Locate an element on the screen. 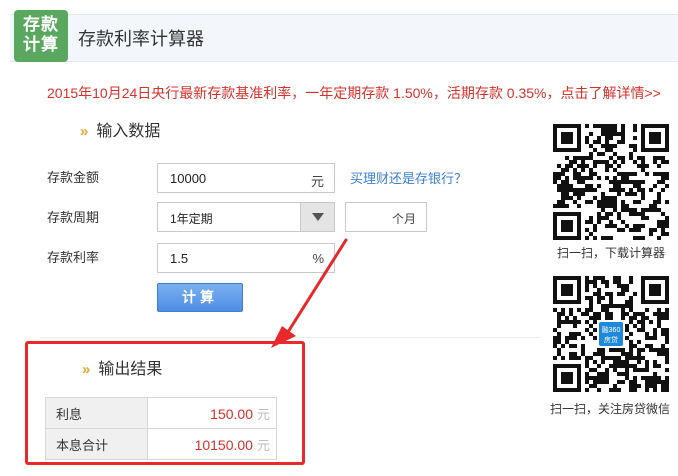 The width and height of the screenshot is (678, 476). app-logo: 存款 计算 is located at coordinates (41, 36).